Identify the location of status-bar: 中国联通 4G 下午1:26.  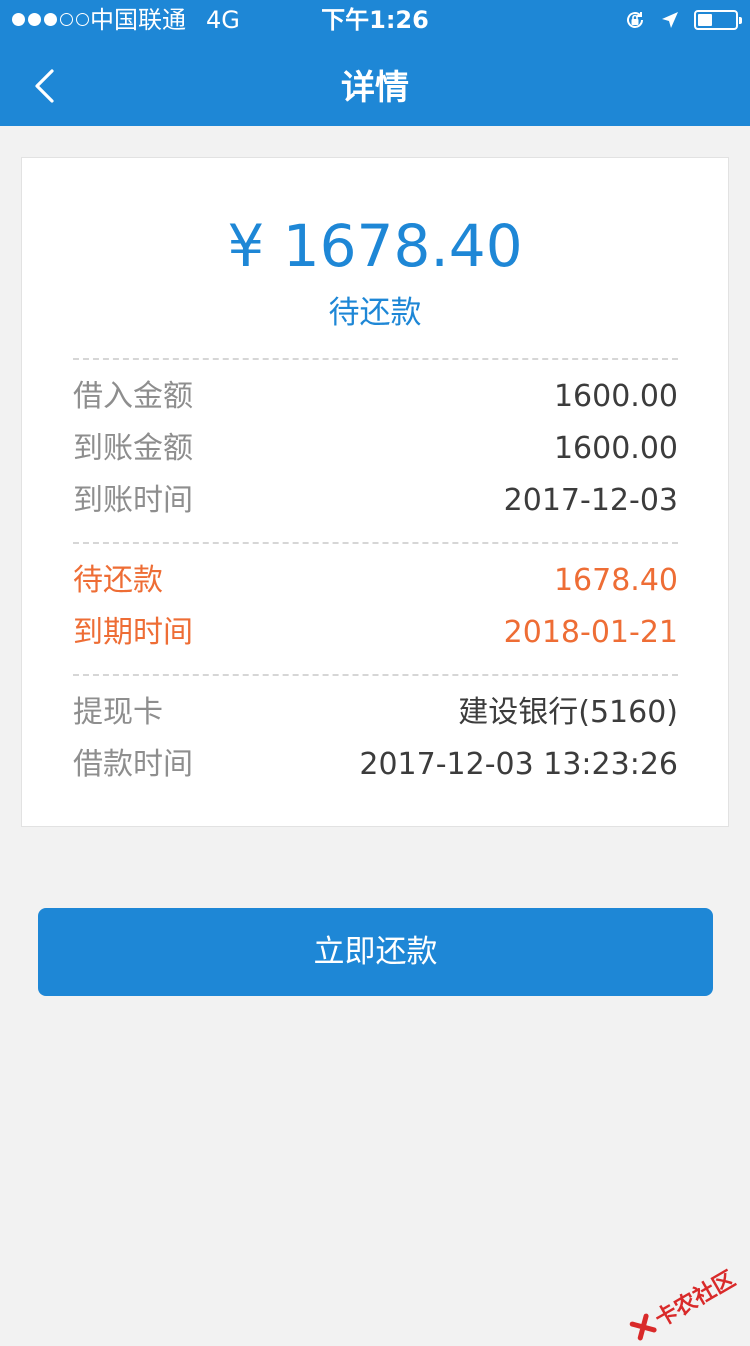
(375, 20).